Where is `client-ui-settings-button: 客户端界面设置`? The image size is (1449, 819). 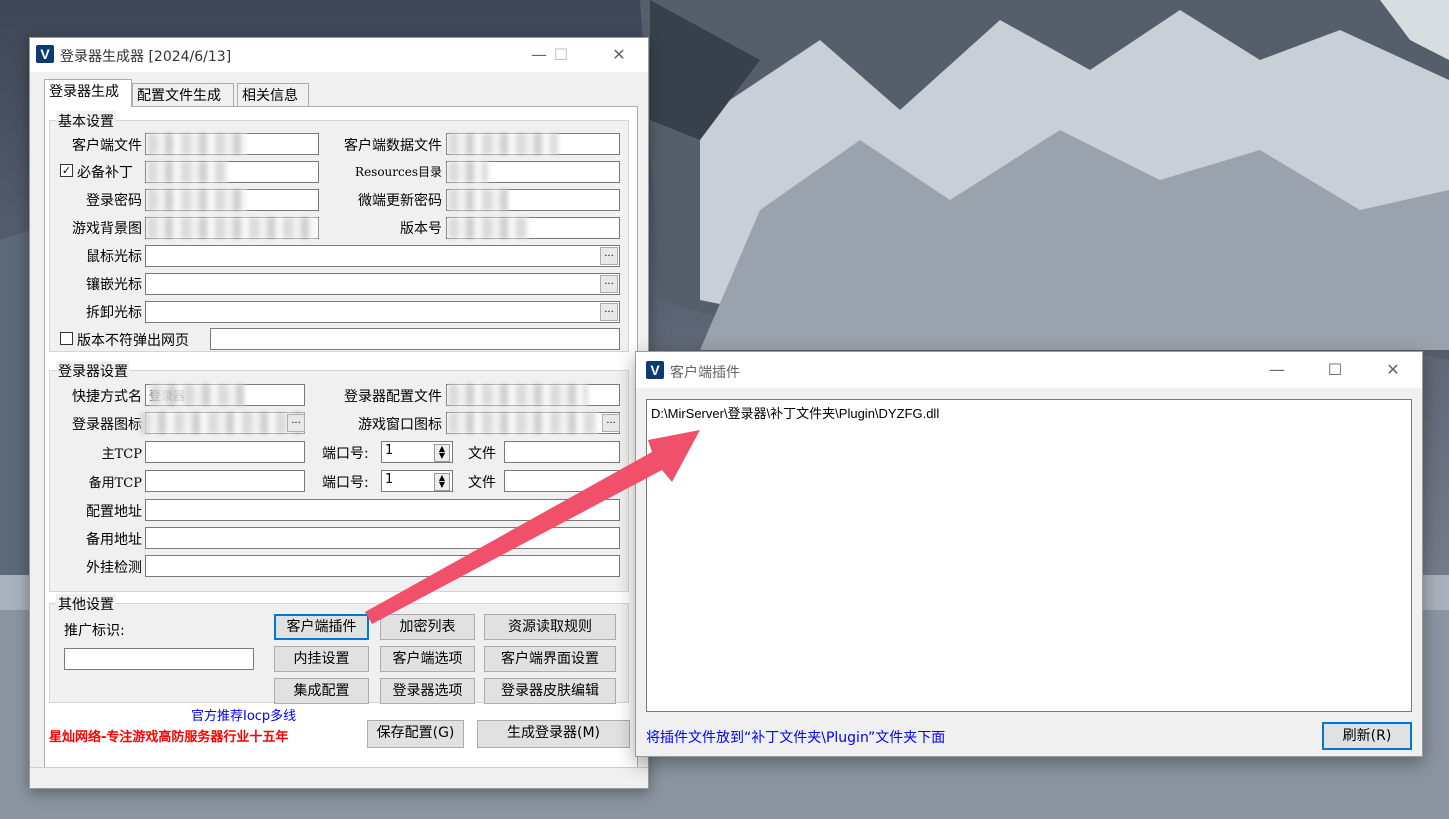
client-ui-settings-button: 客户端界面设置 is located at coordinates (550, 659).